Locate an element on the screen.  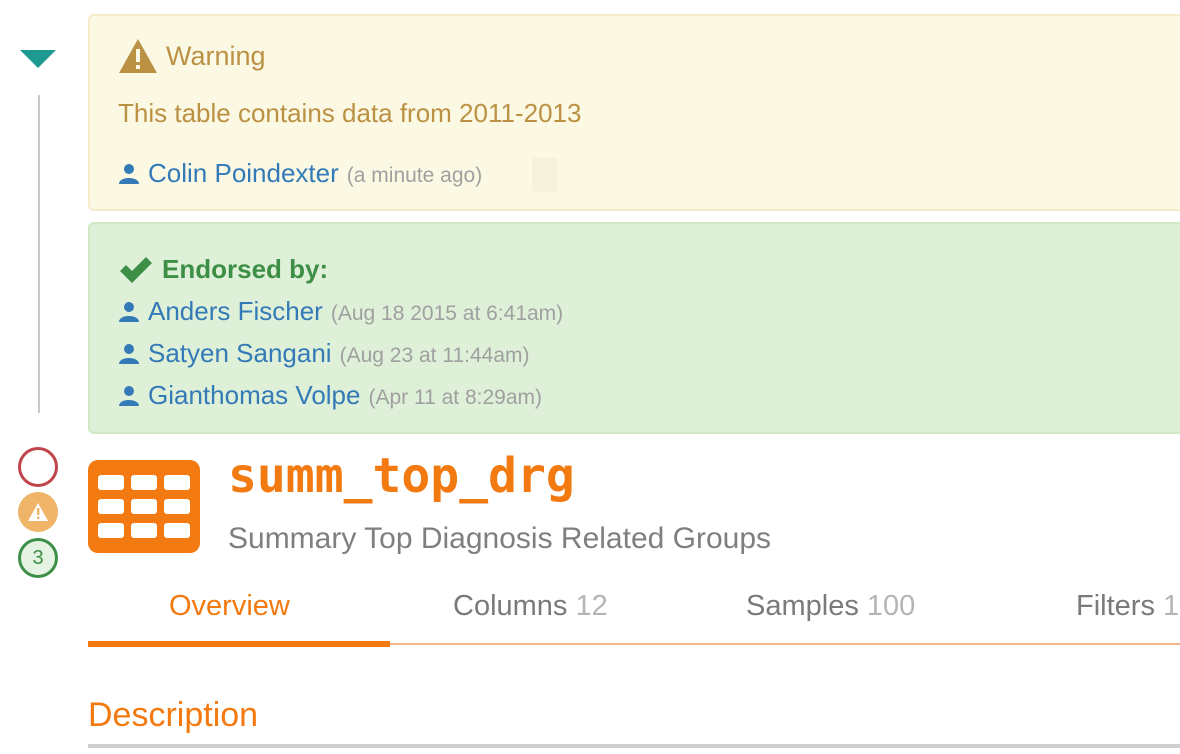
timeline-line is located at coordinates (39, 254).